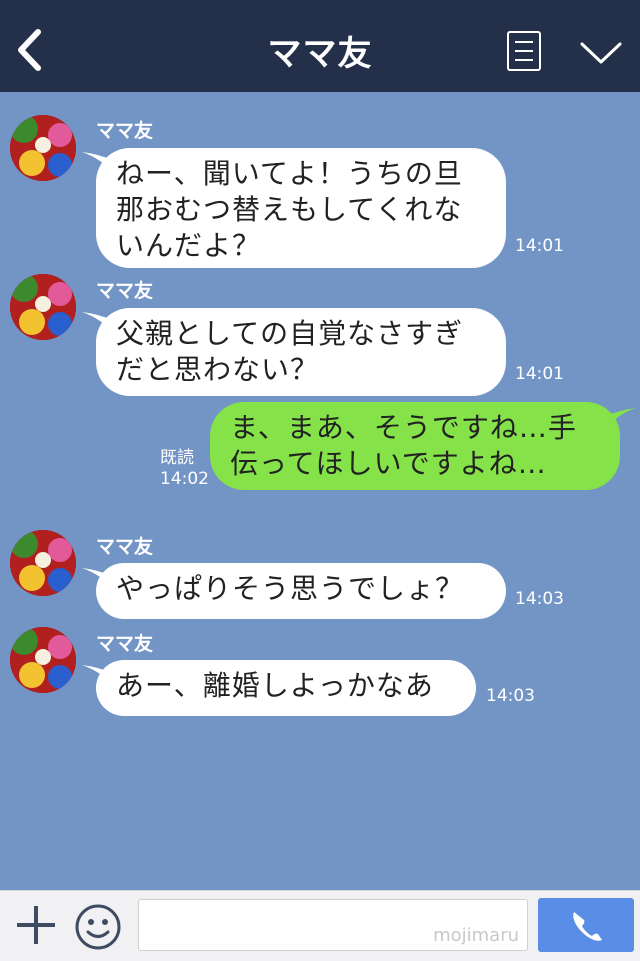 The width and height of the screenshot is (640, 961). What do you see at coordinates (320, 54) in the screenshot?
I see `chat-title: ママ友` at bounding box center [320, 54].